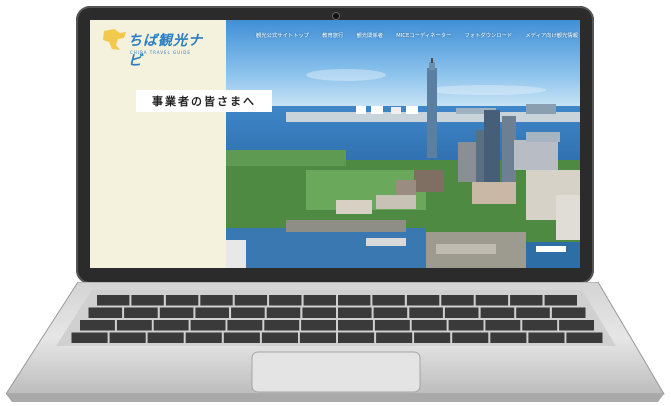 The image size is (671, 406). What do you see at coordinates (336, 16) in the screenshot?
I see `webcam-icon` at bounding box center [336, 16].